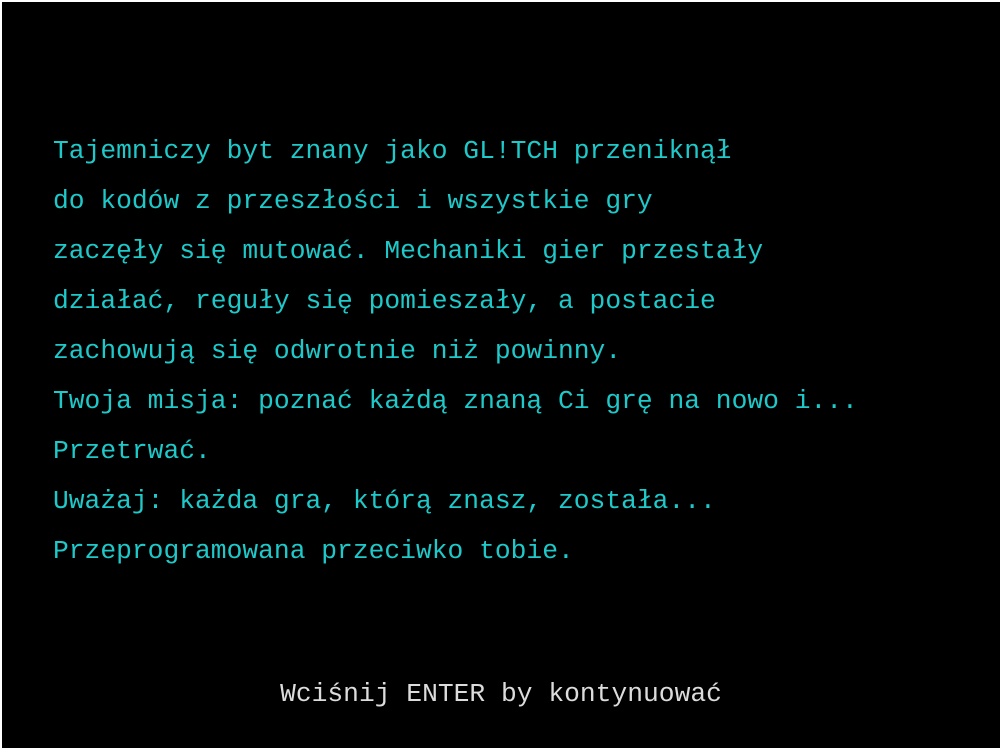 This screenshot has height=750, width=1002. Describe the element at coordinates (313, 551) in the screenshot. I see `story-line: Przeprogramowana przeciwko tobie.` at that location.